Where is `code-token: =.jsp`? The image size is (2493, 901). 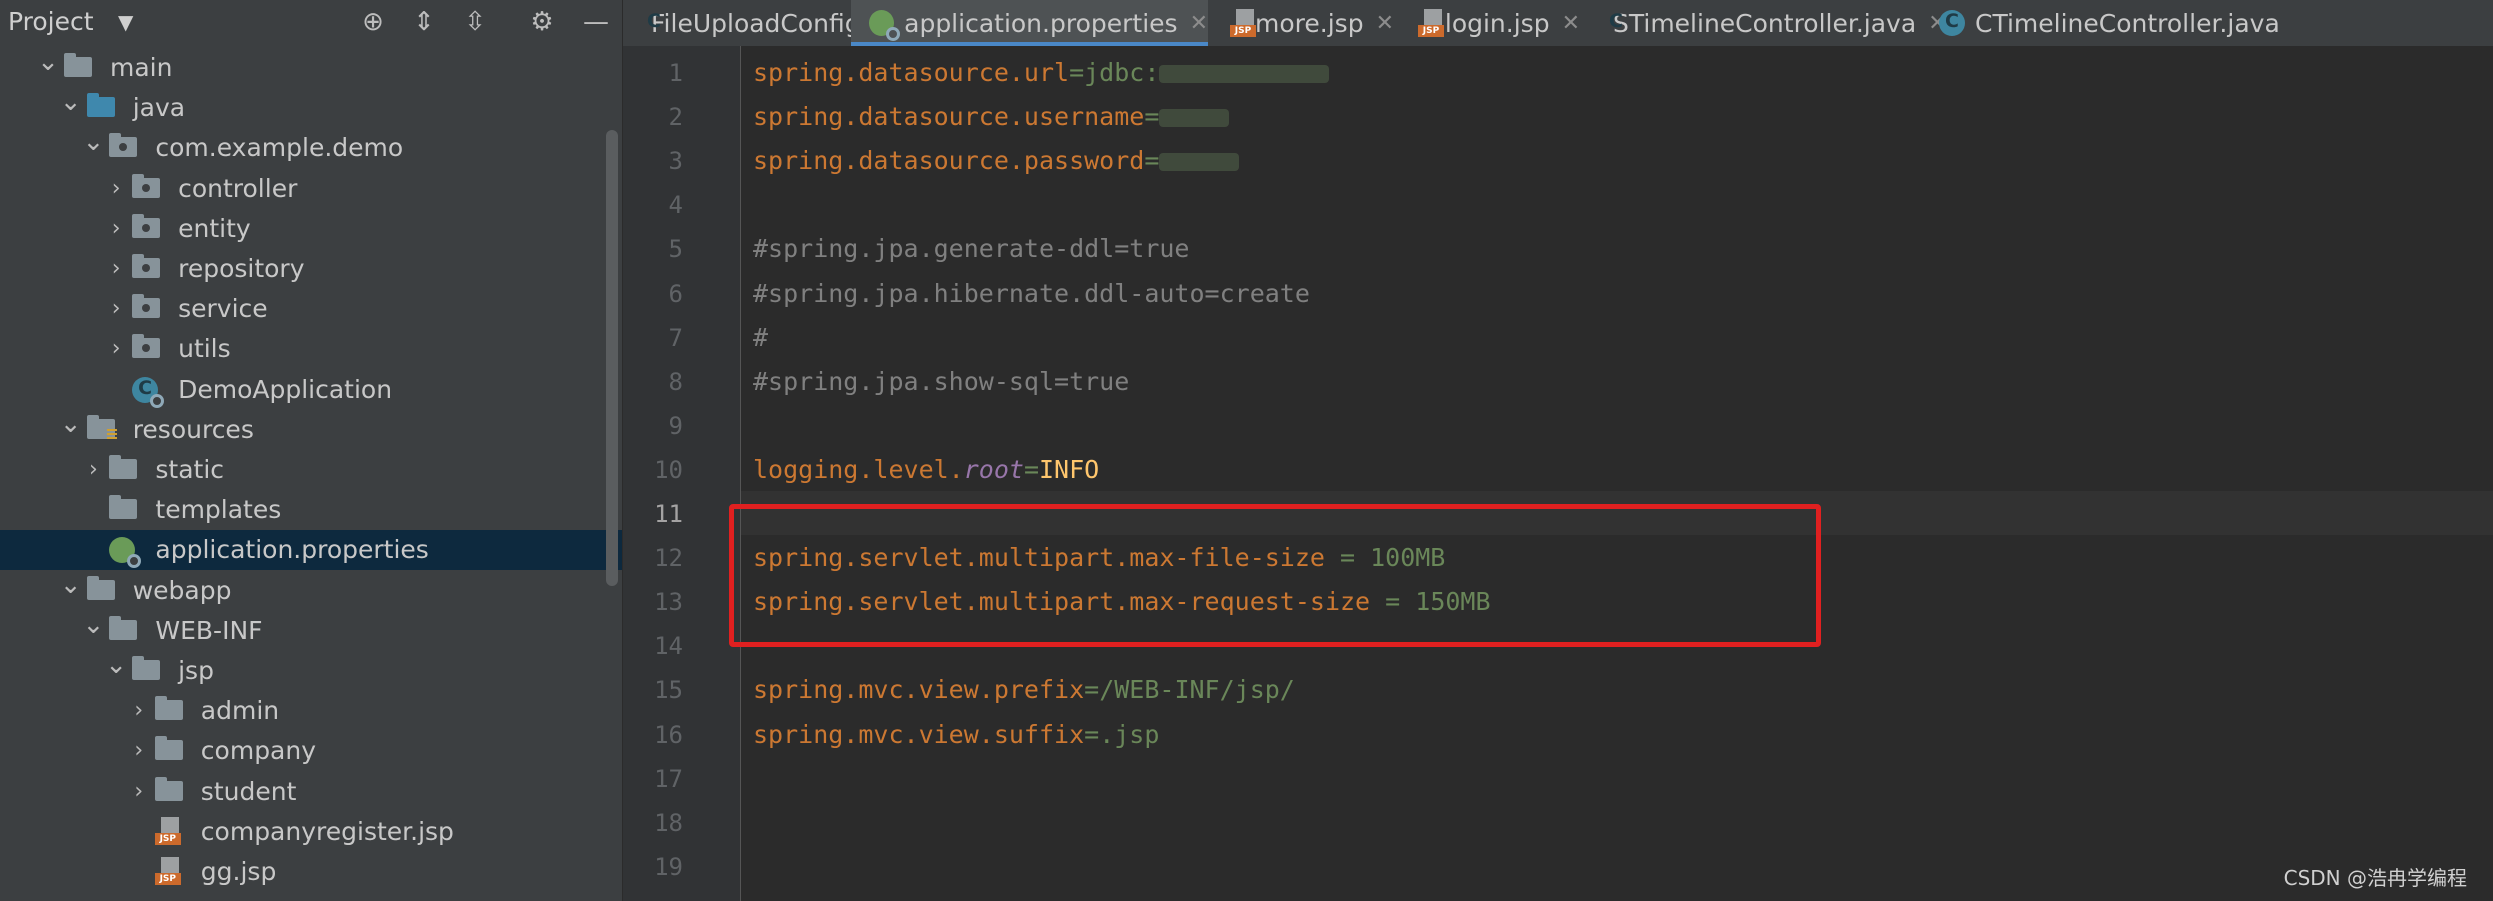 code-token: =.jsp is located at coordinates (1122, 734).